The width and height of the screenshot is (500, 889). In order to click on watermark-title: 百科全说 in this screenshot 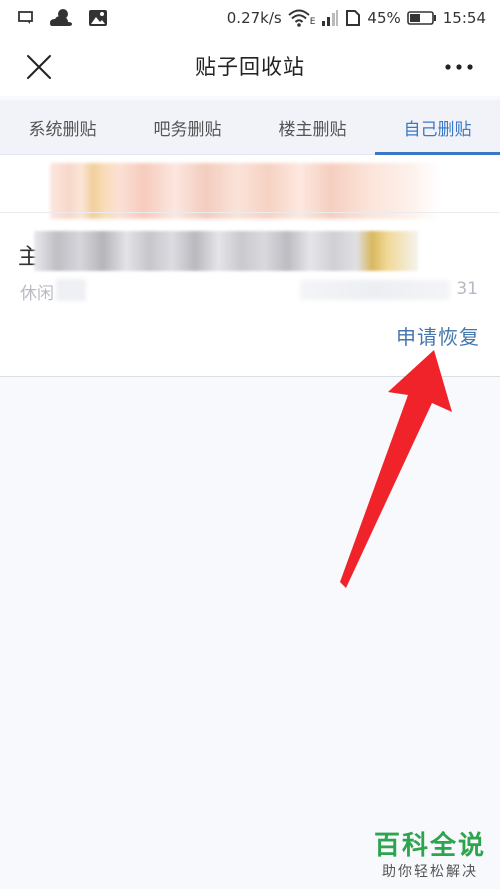, I will do `click(429, 846)`.